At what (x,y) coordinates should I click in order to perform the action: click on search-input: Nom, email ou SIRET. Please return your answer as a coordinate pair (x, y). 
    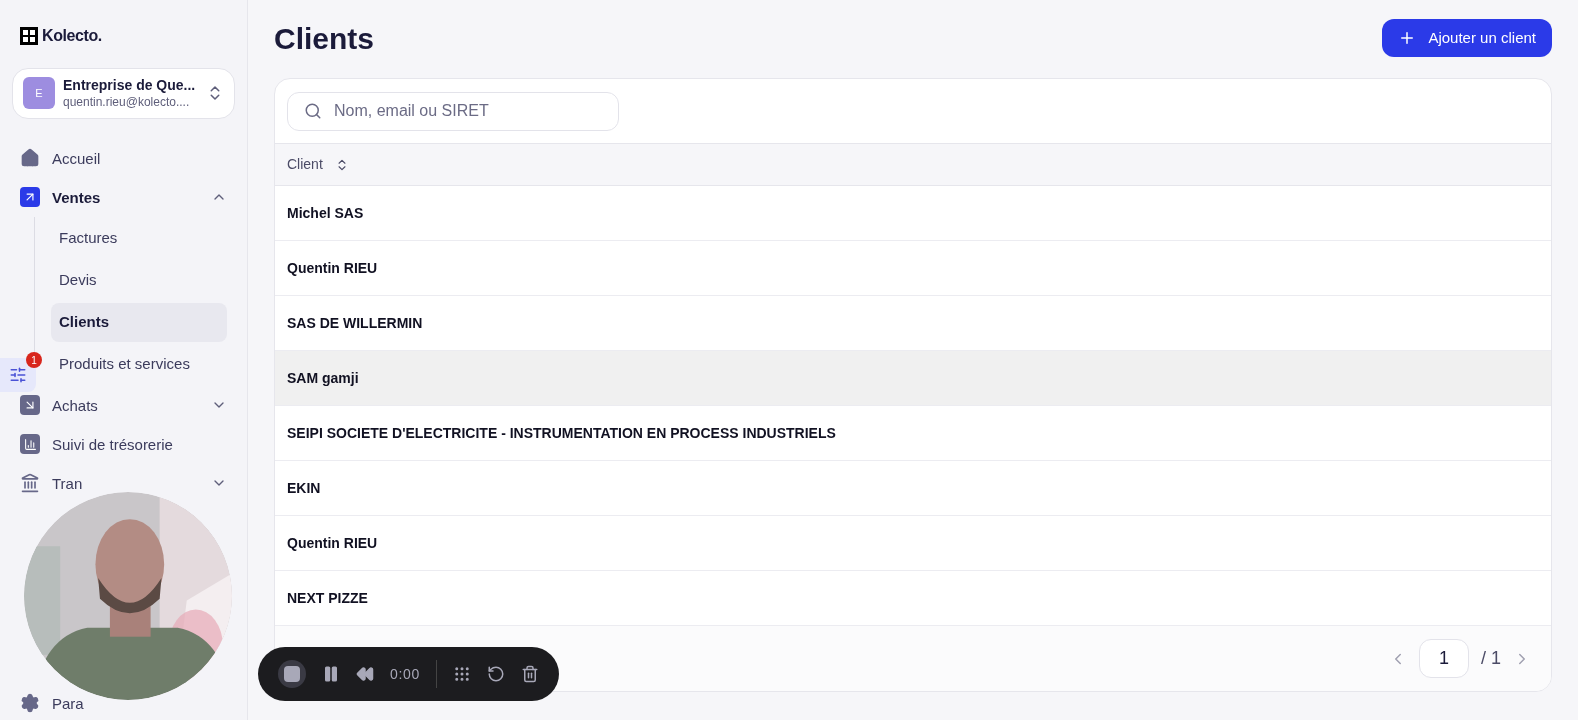
    Looking at the image, I should click on (468, 111).